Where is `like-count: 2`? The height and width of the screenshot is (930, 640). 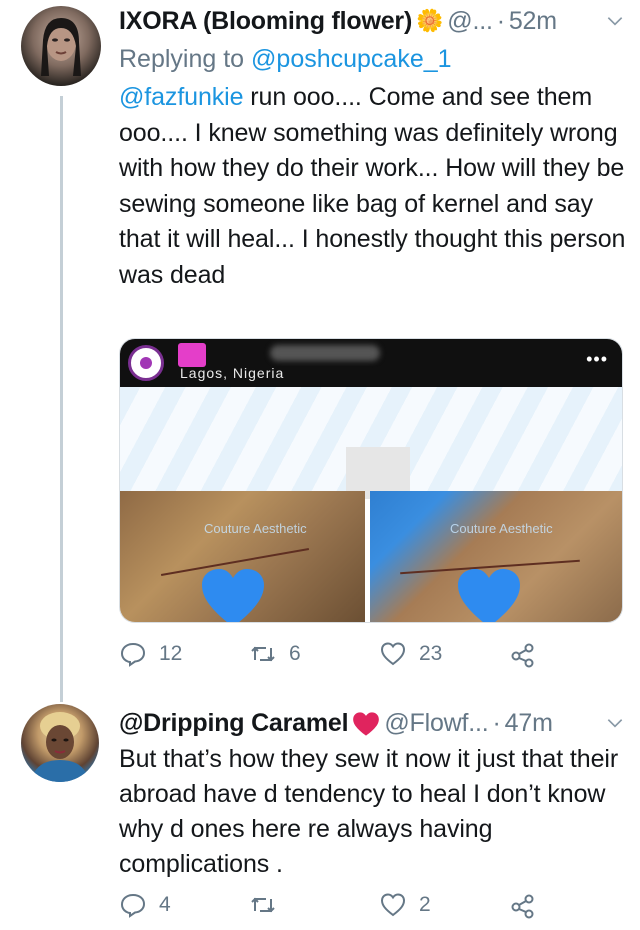
like-count: 2 is located at coordinates (425, 904).